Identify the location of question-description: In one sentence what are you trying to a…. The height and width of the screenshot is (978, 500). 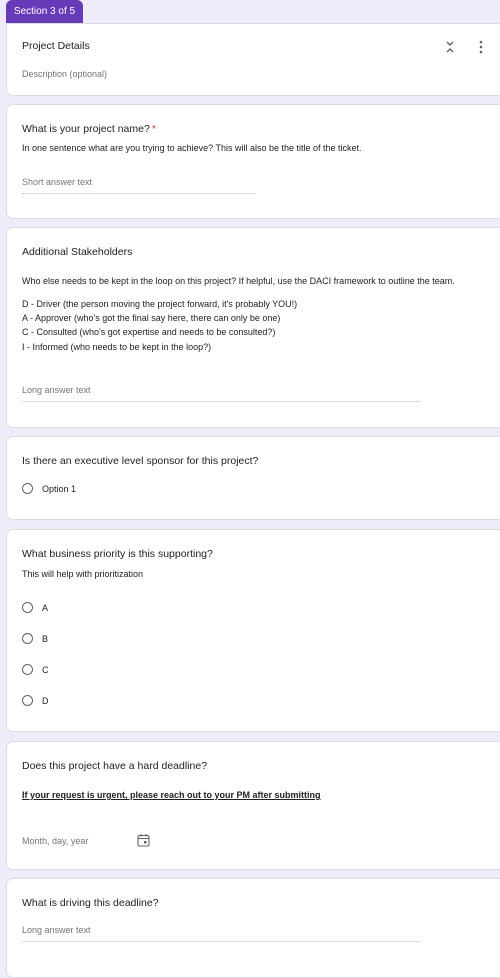
(192, 148).